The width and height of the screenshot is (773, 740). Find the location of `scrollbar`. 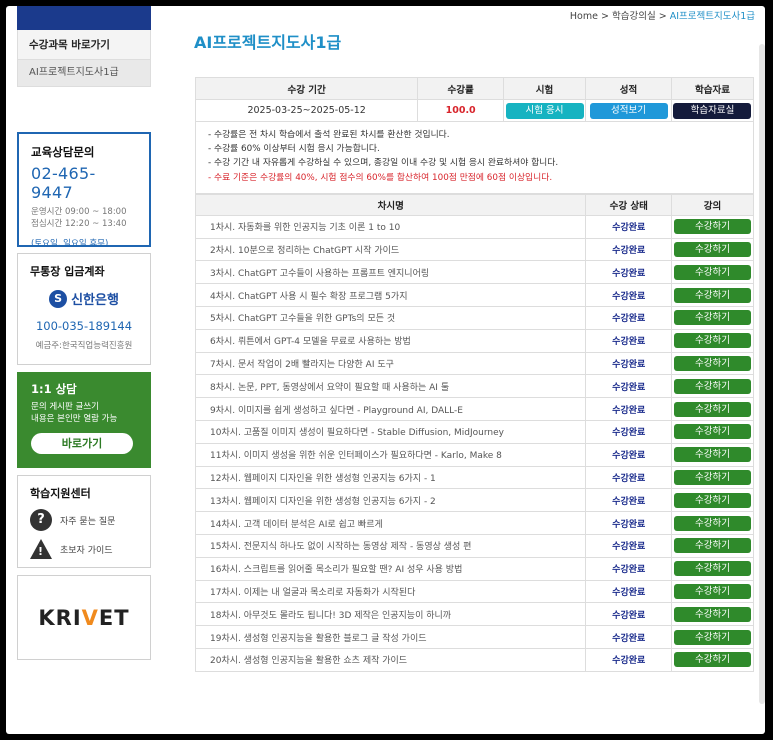

scrollbar is located at coordinates (762, 374).